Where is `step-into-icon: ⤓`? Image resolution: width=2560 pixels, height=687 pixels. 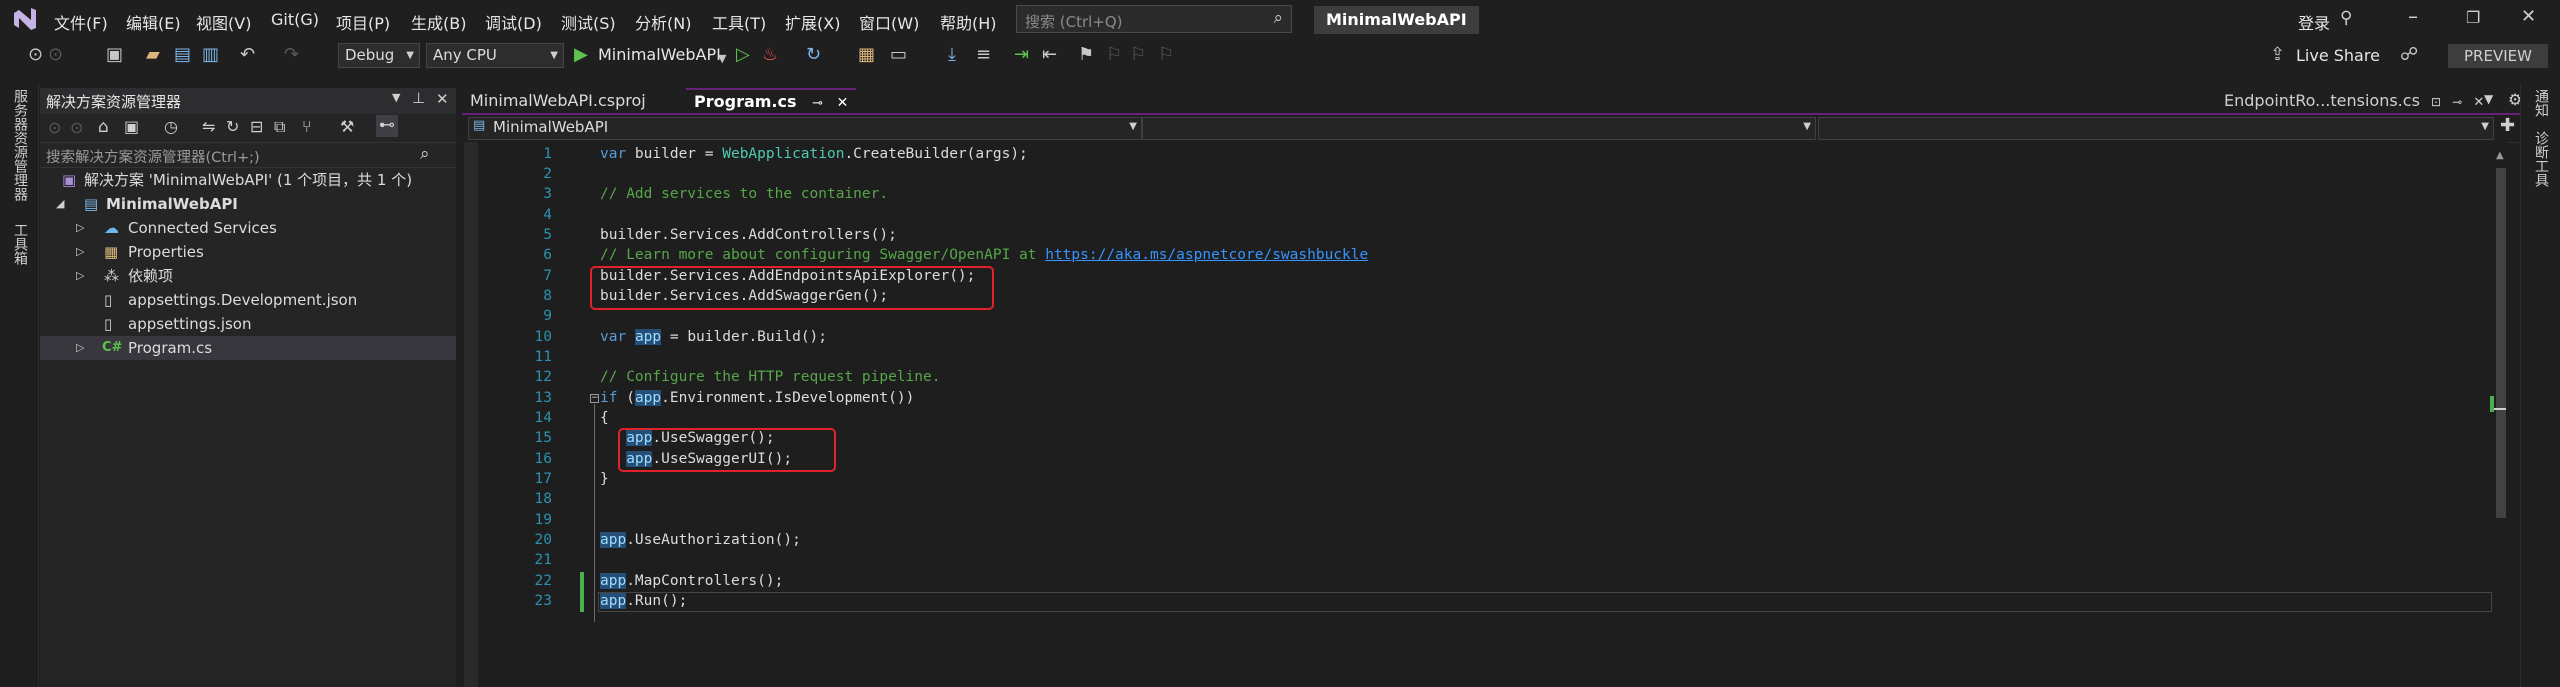
step-into-icon: ⤓ is located at coordinates (952, 55).